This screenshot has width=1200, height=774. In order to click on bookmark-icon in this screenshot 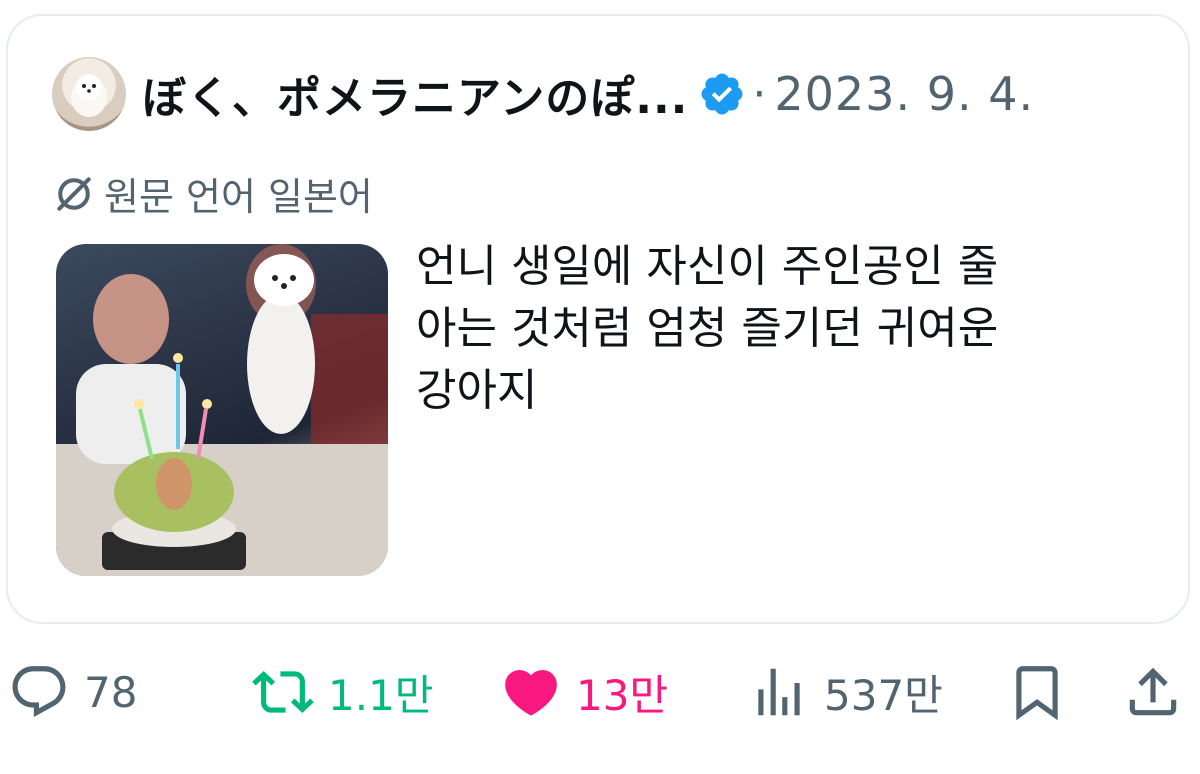, I will do `click(1037, 693)`.